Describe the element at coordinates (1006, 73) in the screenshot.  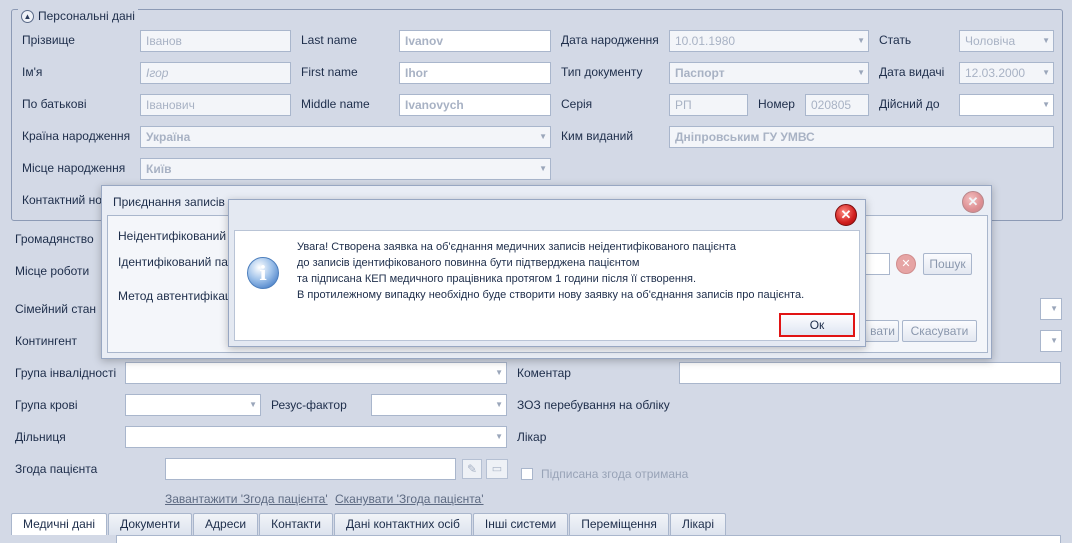
I see `issue-date-field: 12.03.2000 ▼` at that location.